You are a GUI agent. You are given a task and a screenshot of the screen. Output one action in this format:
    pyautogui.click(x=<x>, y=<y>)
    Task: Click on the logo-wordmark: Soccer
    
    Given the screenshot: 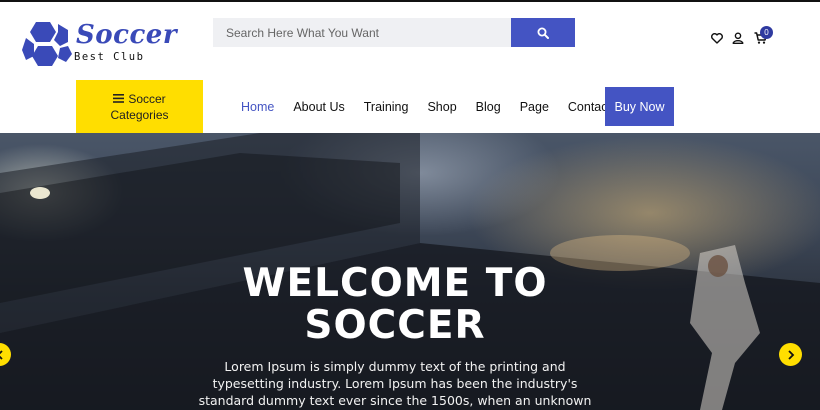 What is the action you would take?
    pyautogui.click(x=127, y=35)
    